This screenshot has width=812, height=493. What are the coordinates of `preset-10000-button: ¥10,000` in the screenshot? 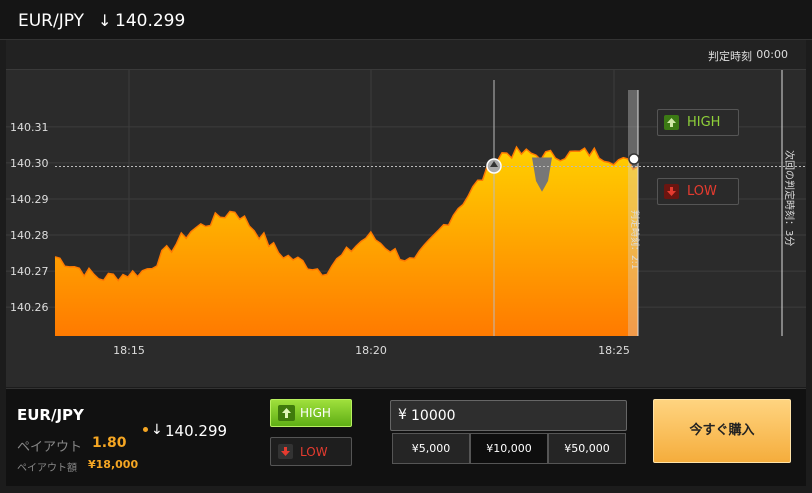 It's located at (509, 448).